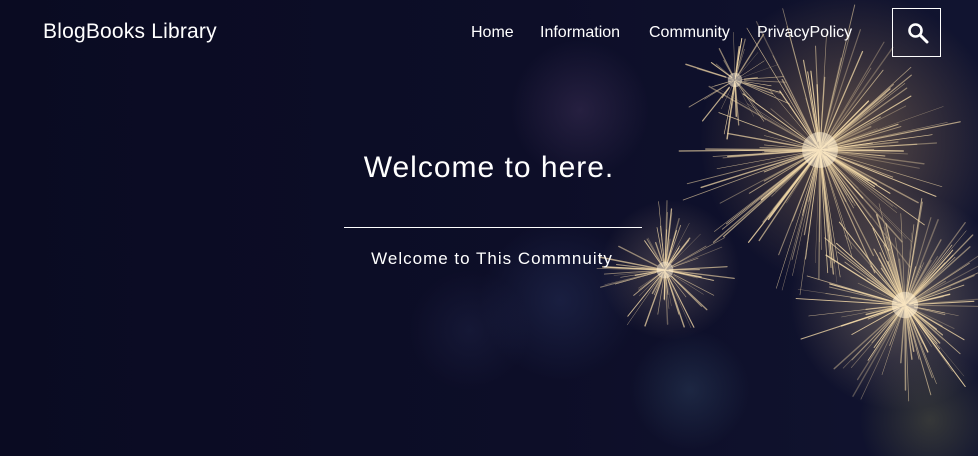 The image size is (978, 456). What do you see at coordinates (489, 167) in the screenshot?
I see `hero-title: Welcome to here.` at bounding box center [489, 167].